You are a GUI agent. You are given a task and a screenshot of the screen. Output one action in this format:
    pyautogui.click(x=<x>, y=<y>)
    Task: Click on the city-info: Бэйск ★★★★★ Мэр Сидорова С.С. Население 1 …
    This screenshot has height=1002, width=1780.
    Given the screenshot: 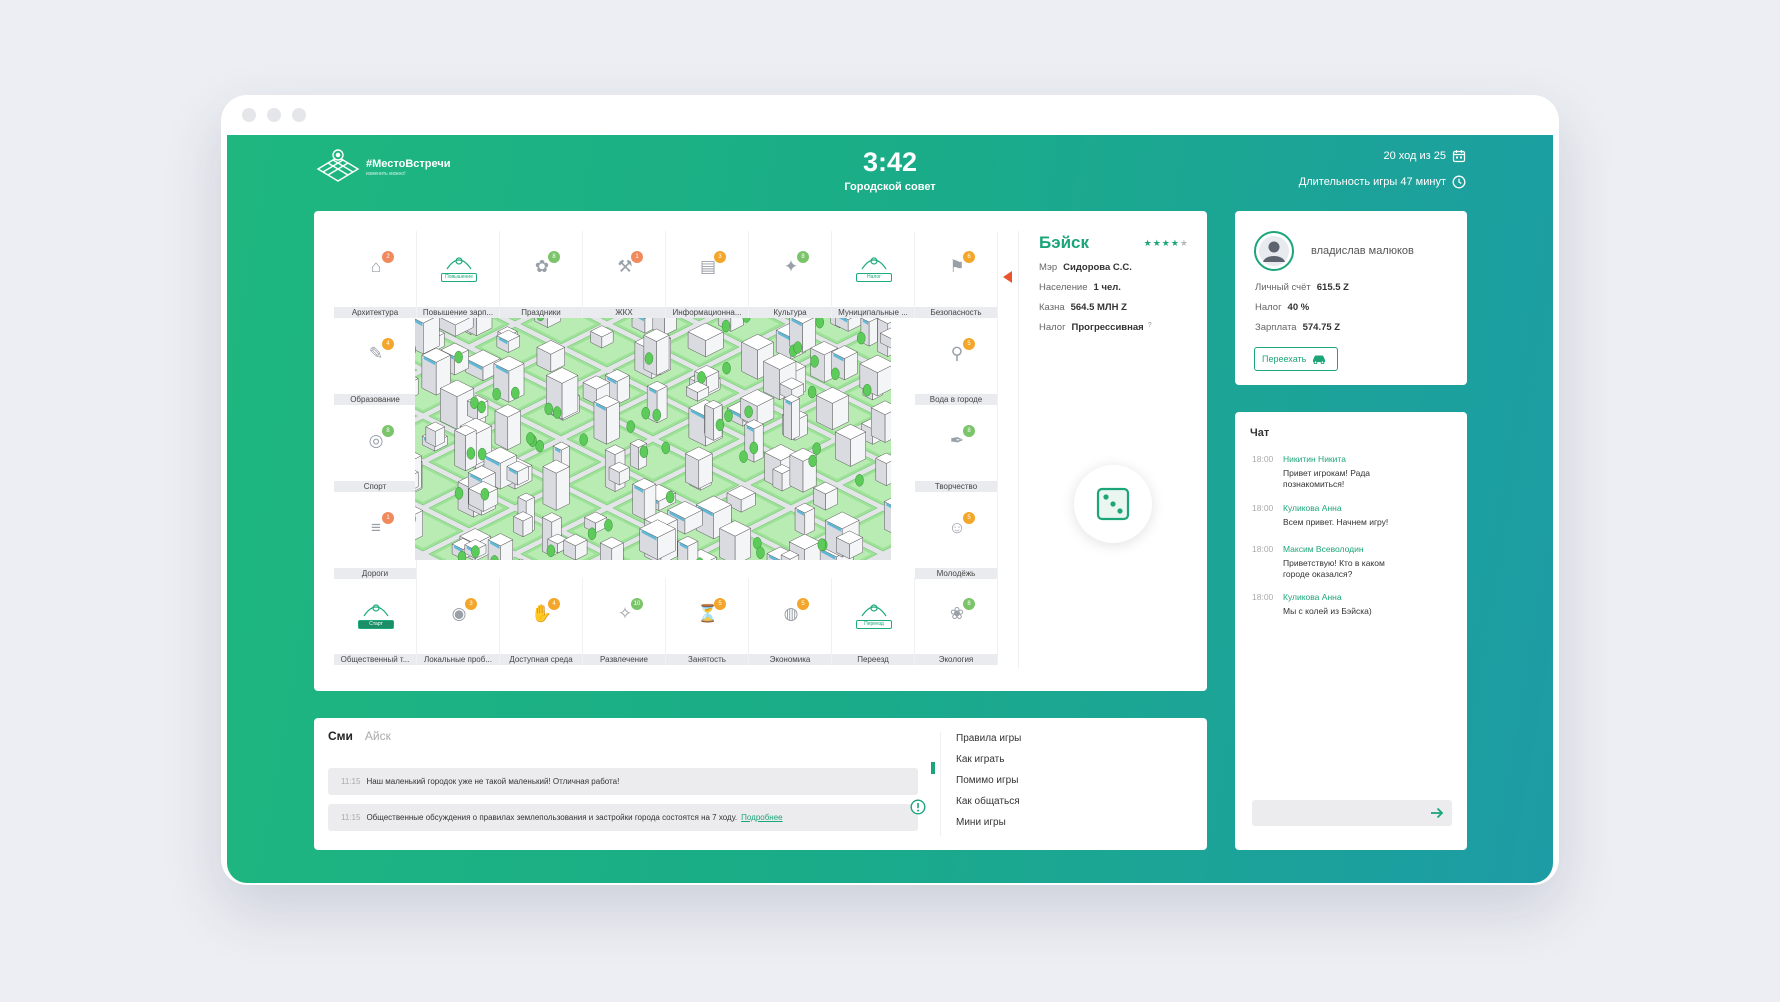 What is the action you would take?
    pyautogui.click(x=1114, y=283)
    